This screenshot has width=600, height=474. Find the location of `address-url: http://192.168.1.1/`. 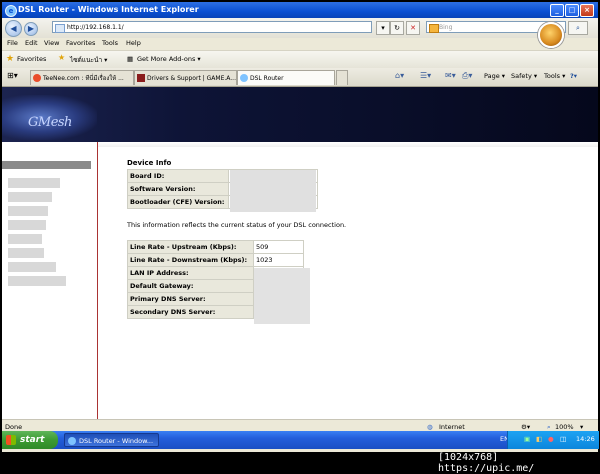

address-url: http://192.168.1.1/ is located at coordinates (95, 27).